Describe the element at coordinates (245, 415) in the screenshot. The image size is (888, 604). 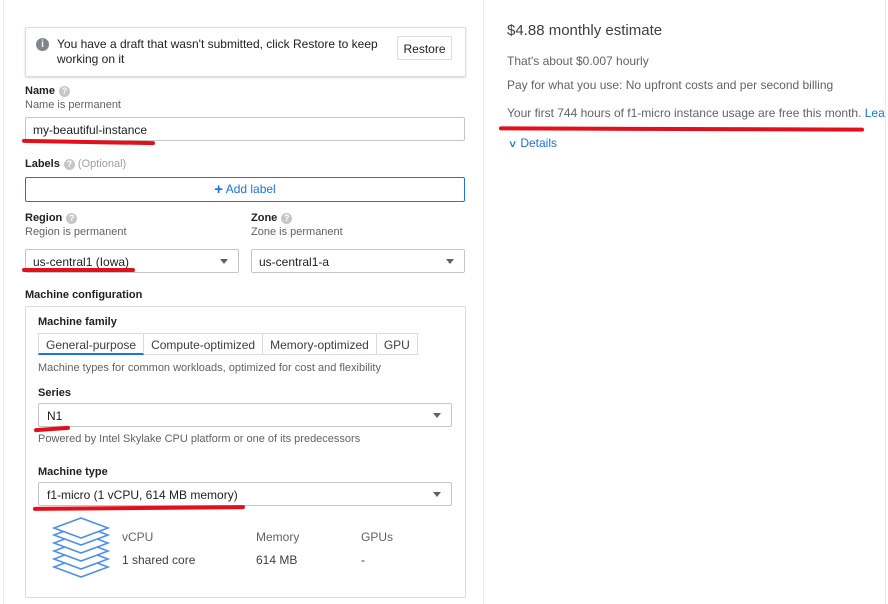
I see `series-select: N1` at that location.